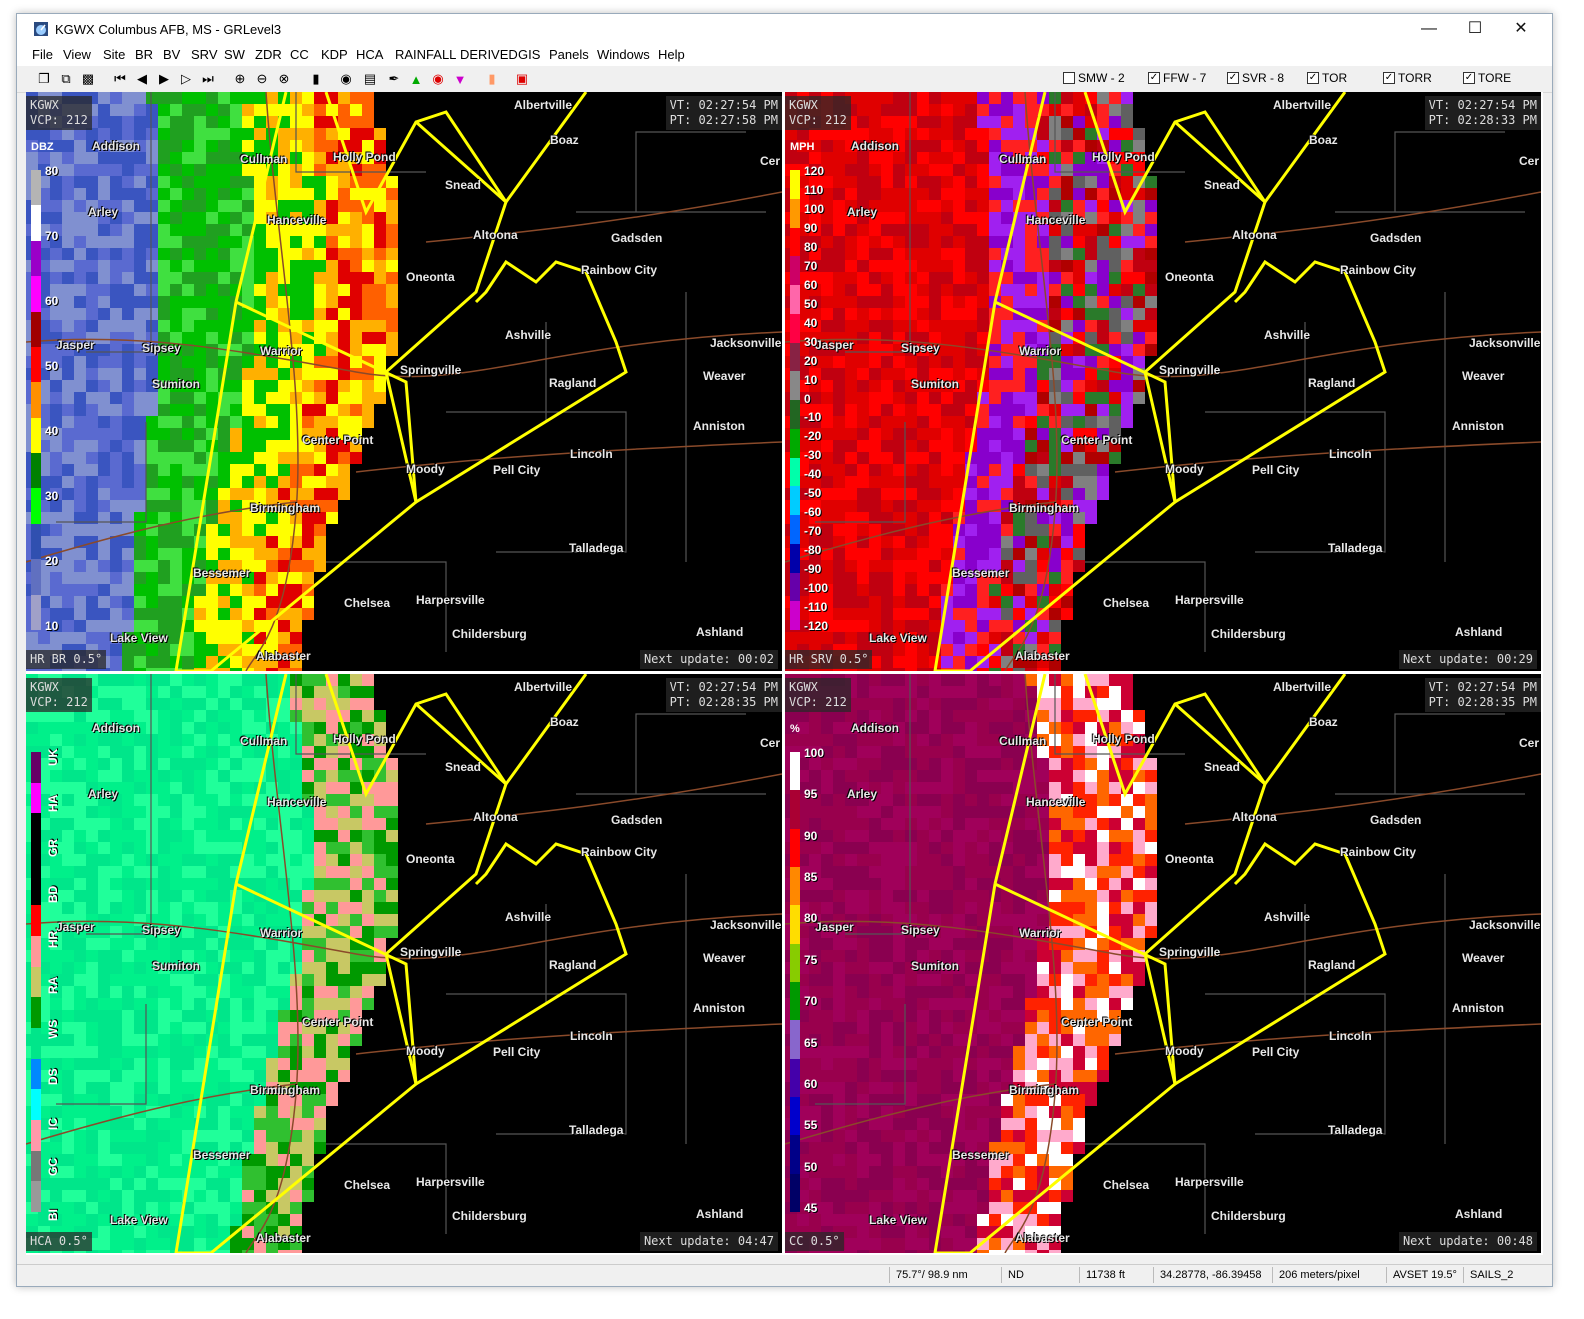  I want to click on city-label: Addison, so click(116, 146).